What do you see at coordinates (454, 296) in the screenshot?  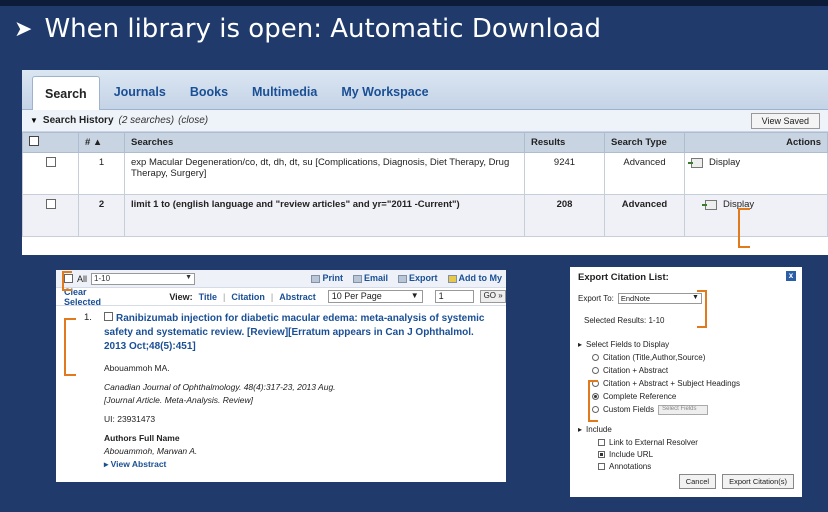 I see `page-number-input: 1` at bounding box center [454, 296].